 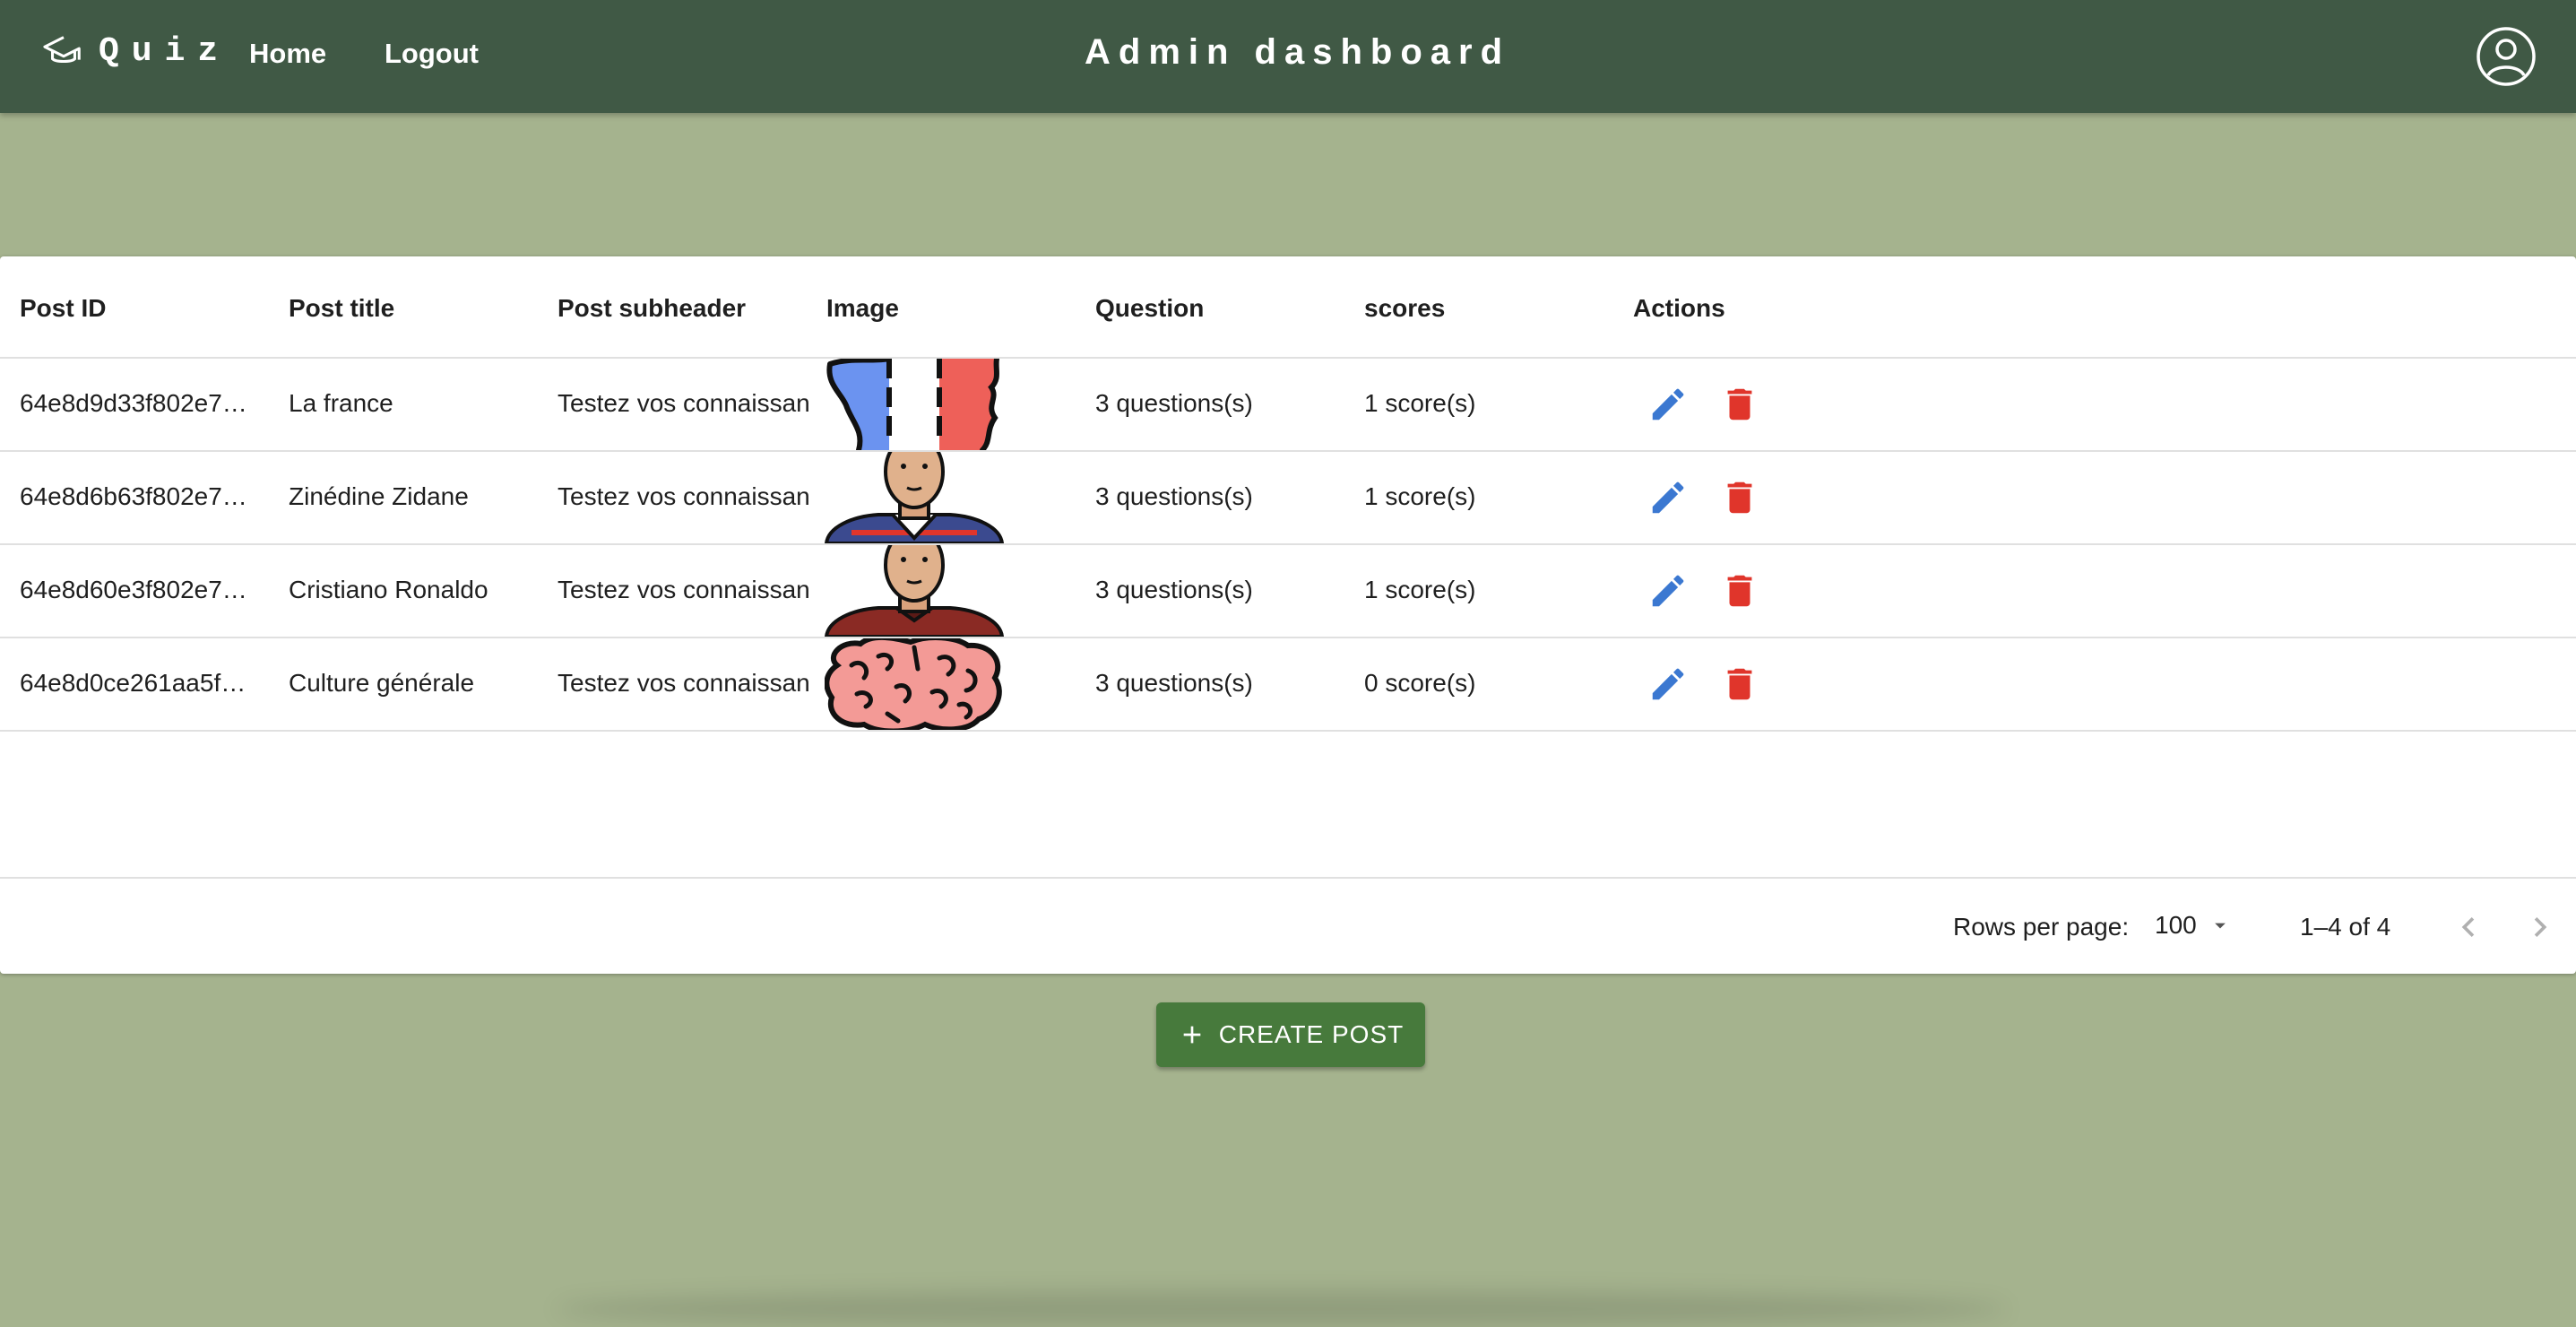 What do you see at coordinates (432, 54) in the screenshot?
I see `nav-logout-link: Logout` at bounding box center [432, 54].